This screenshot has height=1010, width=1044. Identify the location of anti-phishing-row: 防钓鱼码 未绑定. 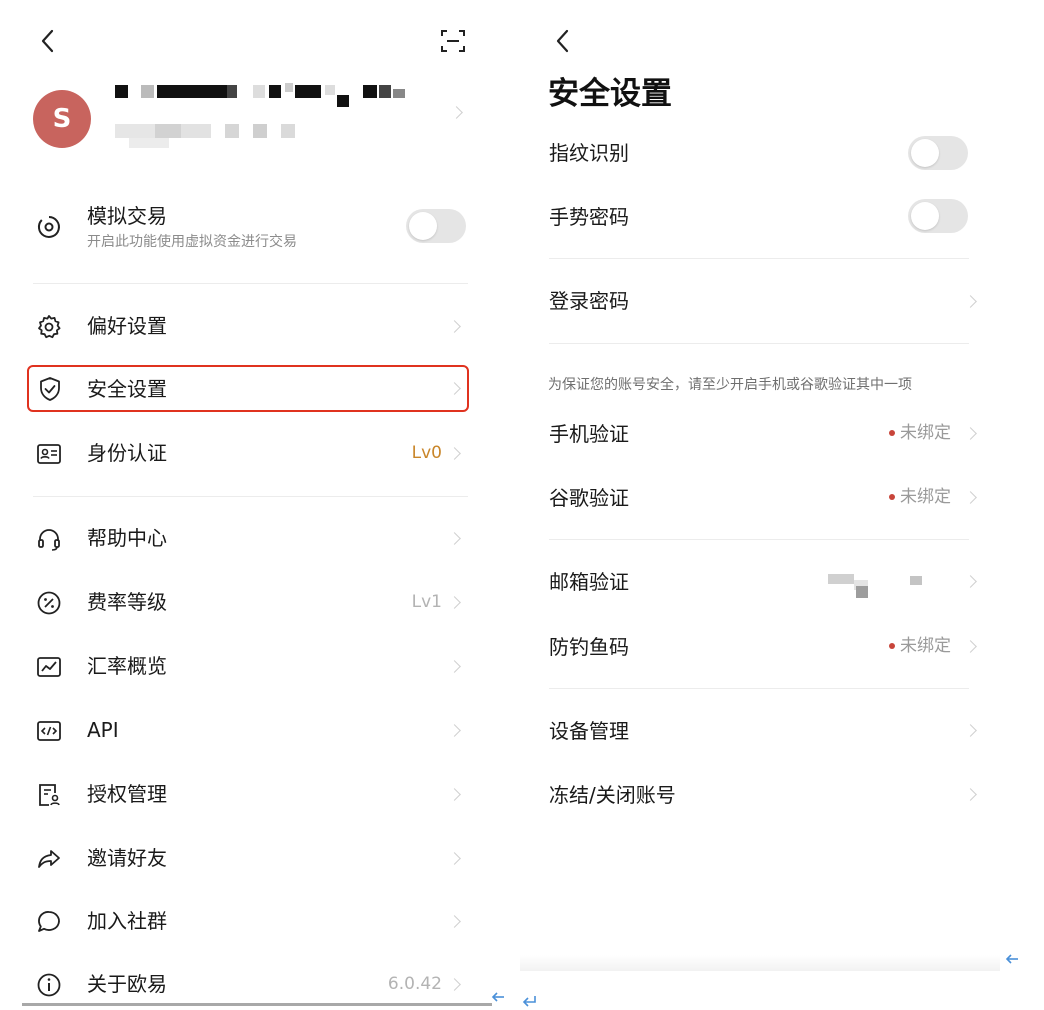
(782, 646).